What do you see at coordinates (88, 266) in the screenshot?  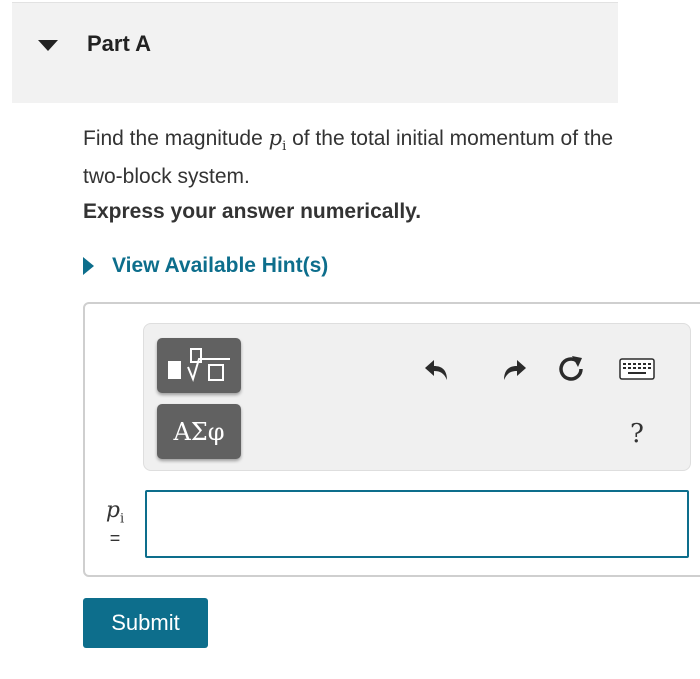 I see `expand-arrow-icon` at bounding box center [88, 266].